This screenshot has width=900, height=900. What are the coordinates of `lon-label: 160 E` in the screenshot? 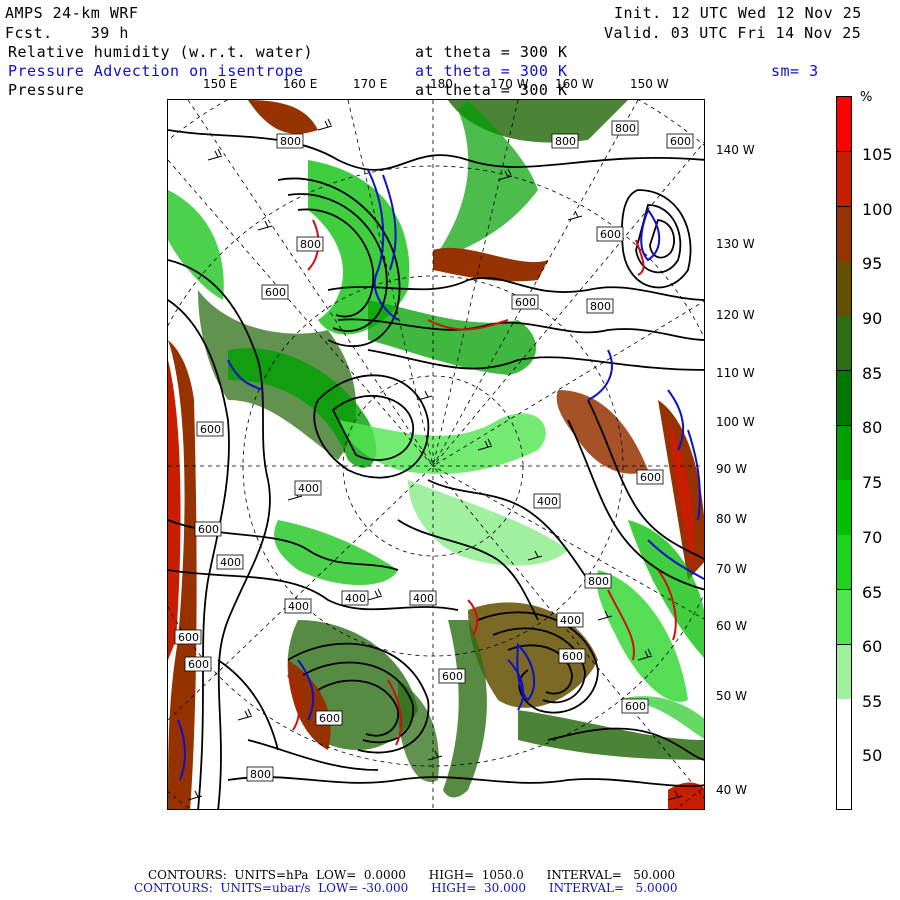 It's located at (300, 84).